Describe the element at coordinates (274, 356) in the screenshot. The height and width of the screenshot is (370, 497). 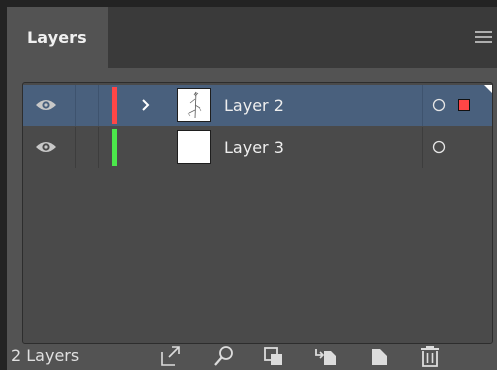
I see `clipping-mask-icon` at that location.